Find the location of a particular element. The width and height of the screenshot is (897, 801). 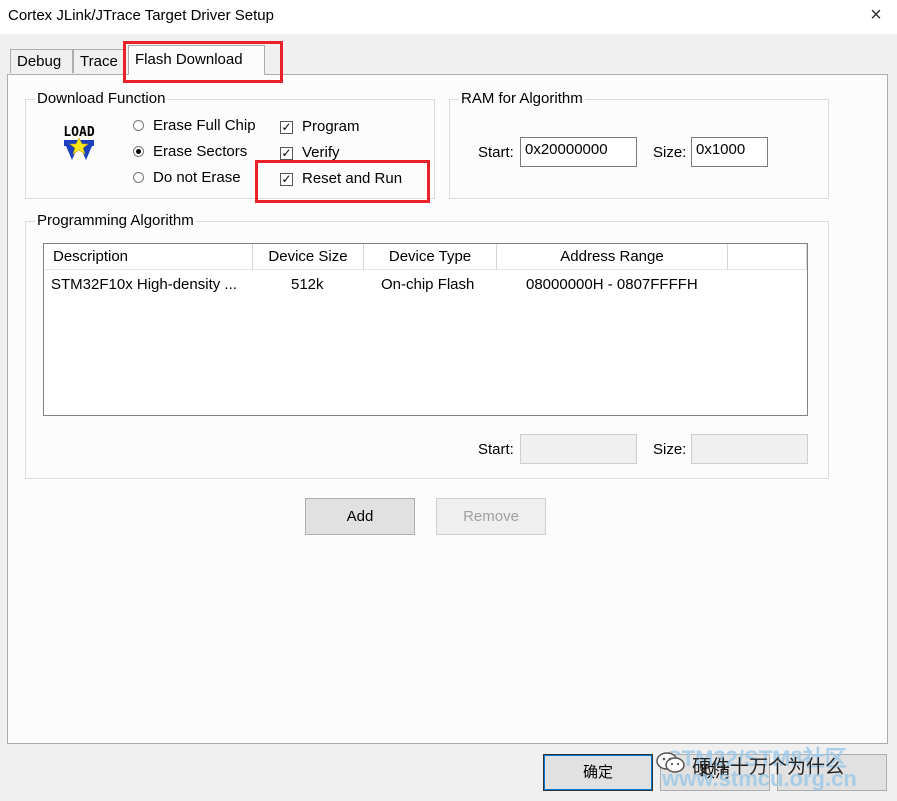

erase-full-chip-label: Erase Full Chip is located at coordinates (204, 125).